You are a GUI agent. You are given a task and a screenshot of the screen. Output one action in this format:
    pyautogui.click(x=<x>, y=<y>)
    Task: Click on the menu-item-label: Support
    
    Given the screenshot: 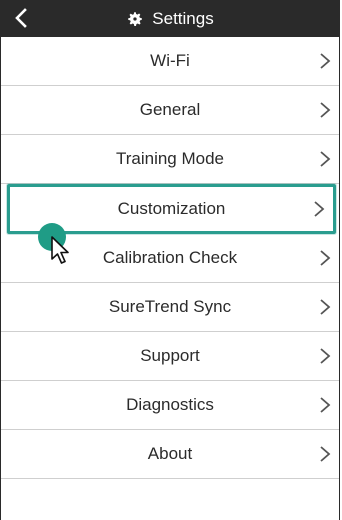 What is the action you would take?
    pyautogui.click(x=170, y=355)
    